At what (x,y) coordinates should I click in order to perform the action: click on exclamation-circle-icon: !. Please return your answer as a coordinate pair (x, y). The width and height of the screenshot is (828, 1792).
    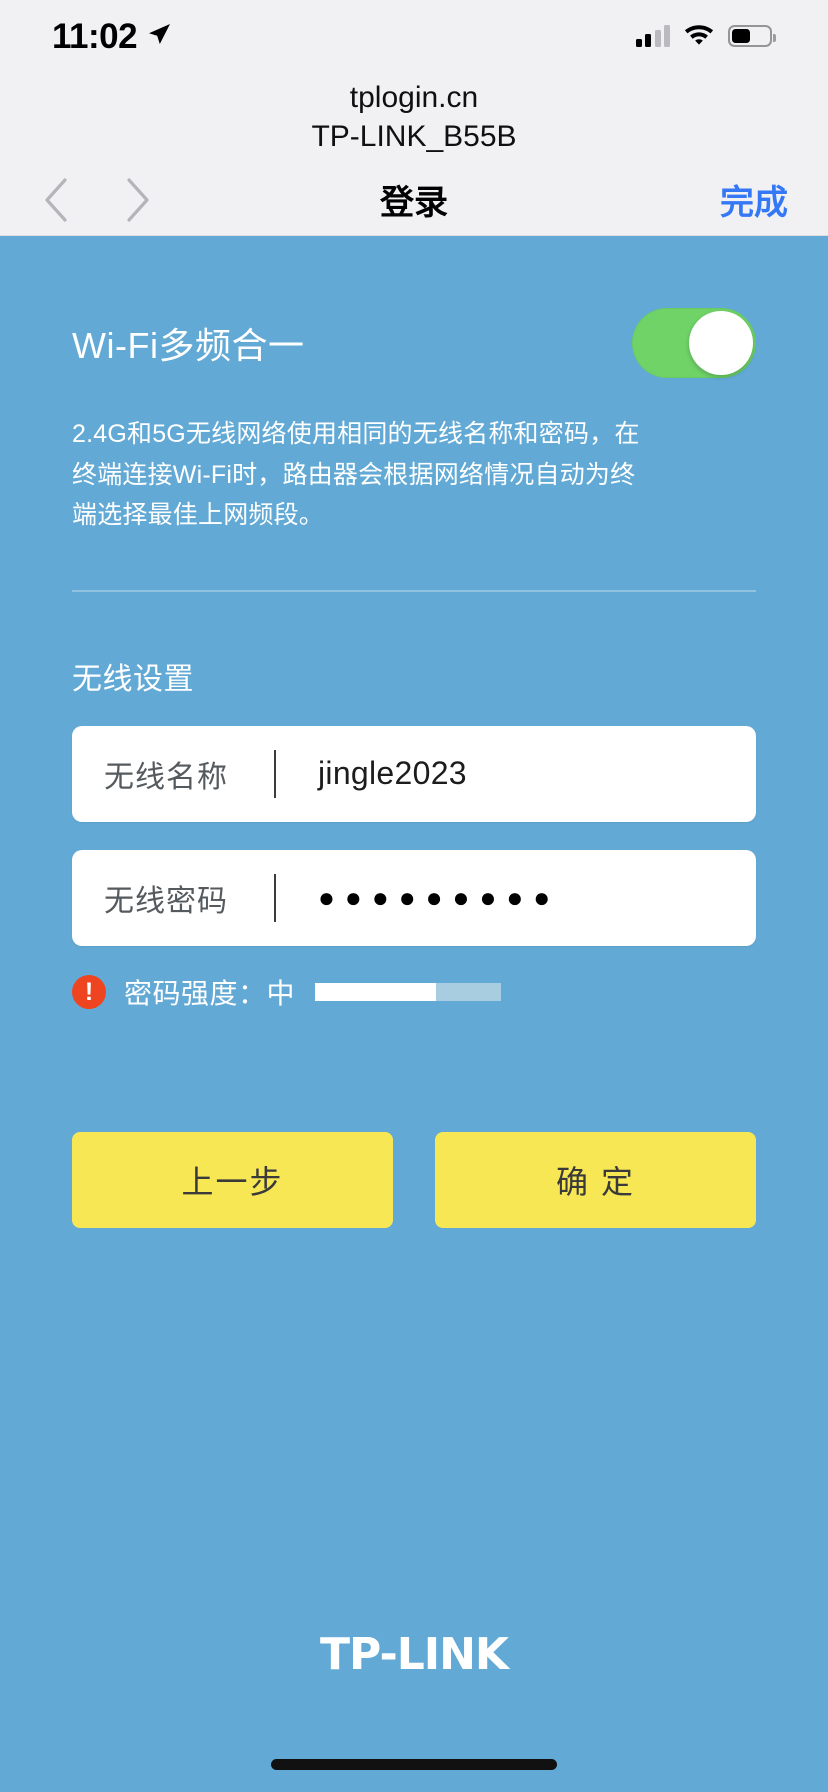
    Looking at the image, I should click on (89, 991).